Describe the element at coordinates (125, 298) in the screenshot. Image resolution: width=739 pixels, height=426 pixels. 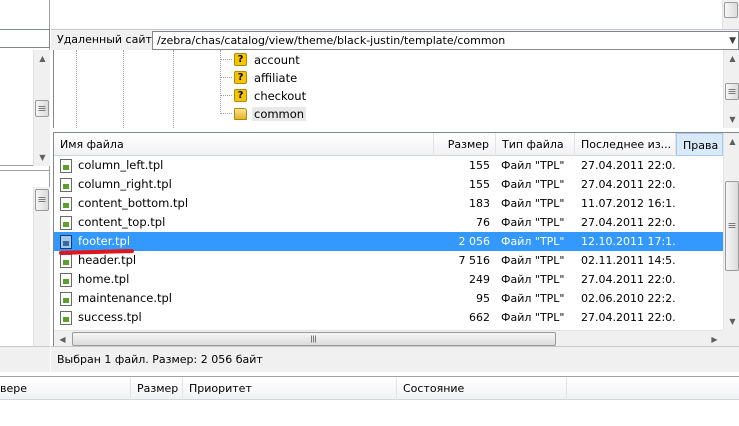
I see `file-name: maintenance.tpl` at that location.